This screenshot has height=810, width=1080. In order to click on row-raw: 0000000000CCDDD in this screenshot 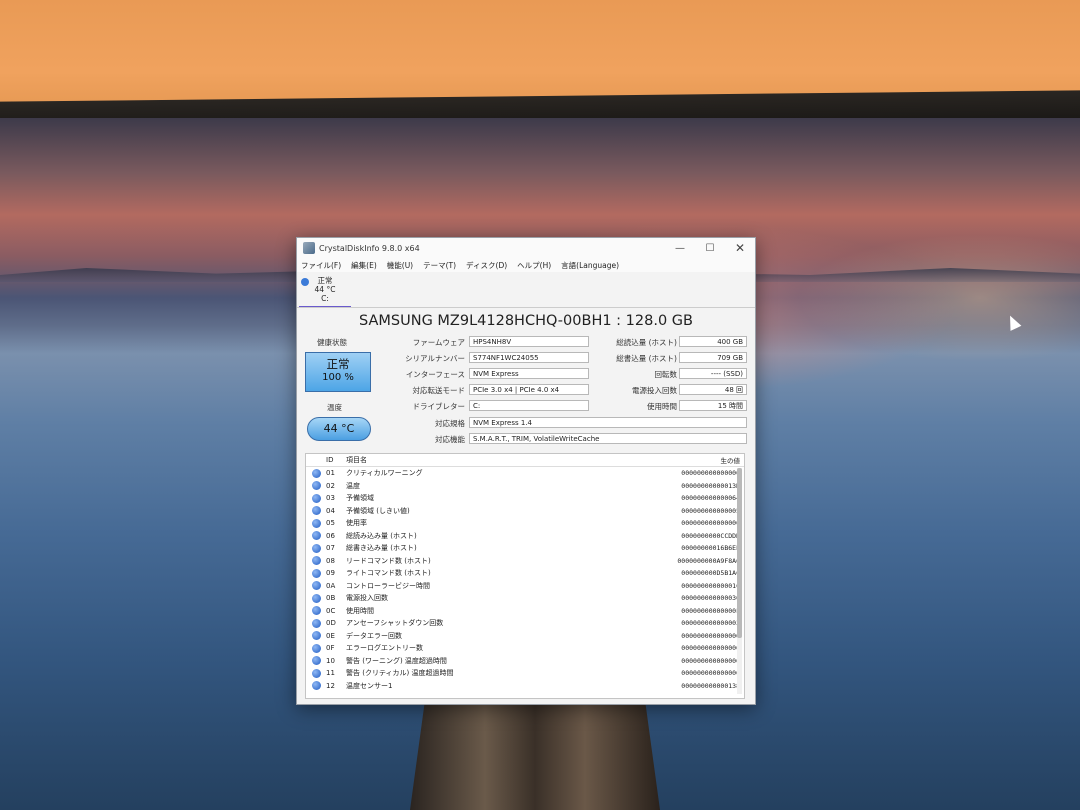, I will do `click(710, 535)`.